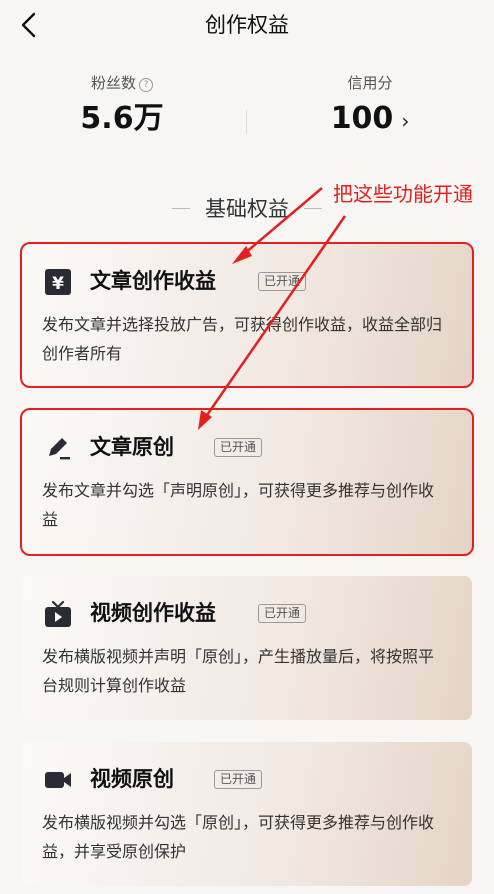  I want to click on card-description: 发布文章并勾选「声明原创」，可获得更多推荐与创作收益, so click(238, 505).